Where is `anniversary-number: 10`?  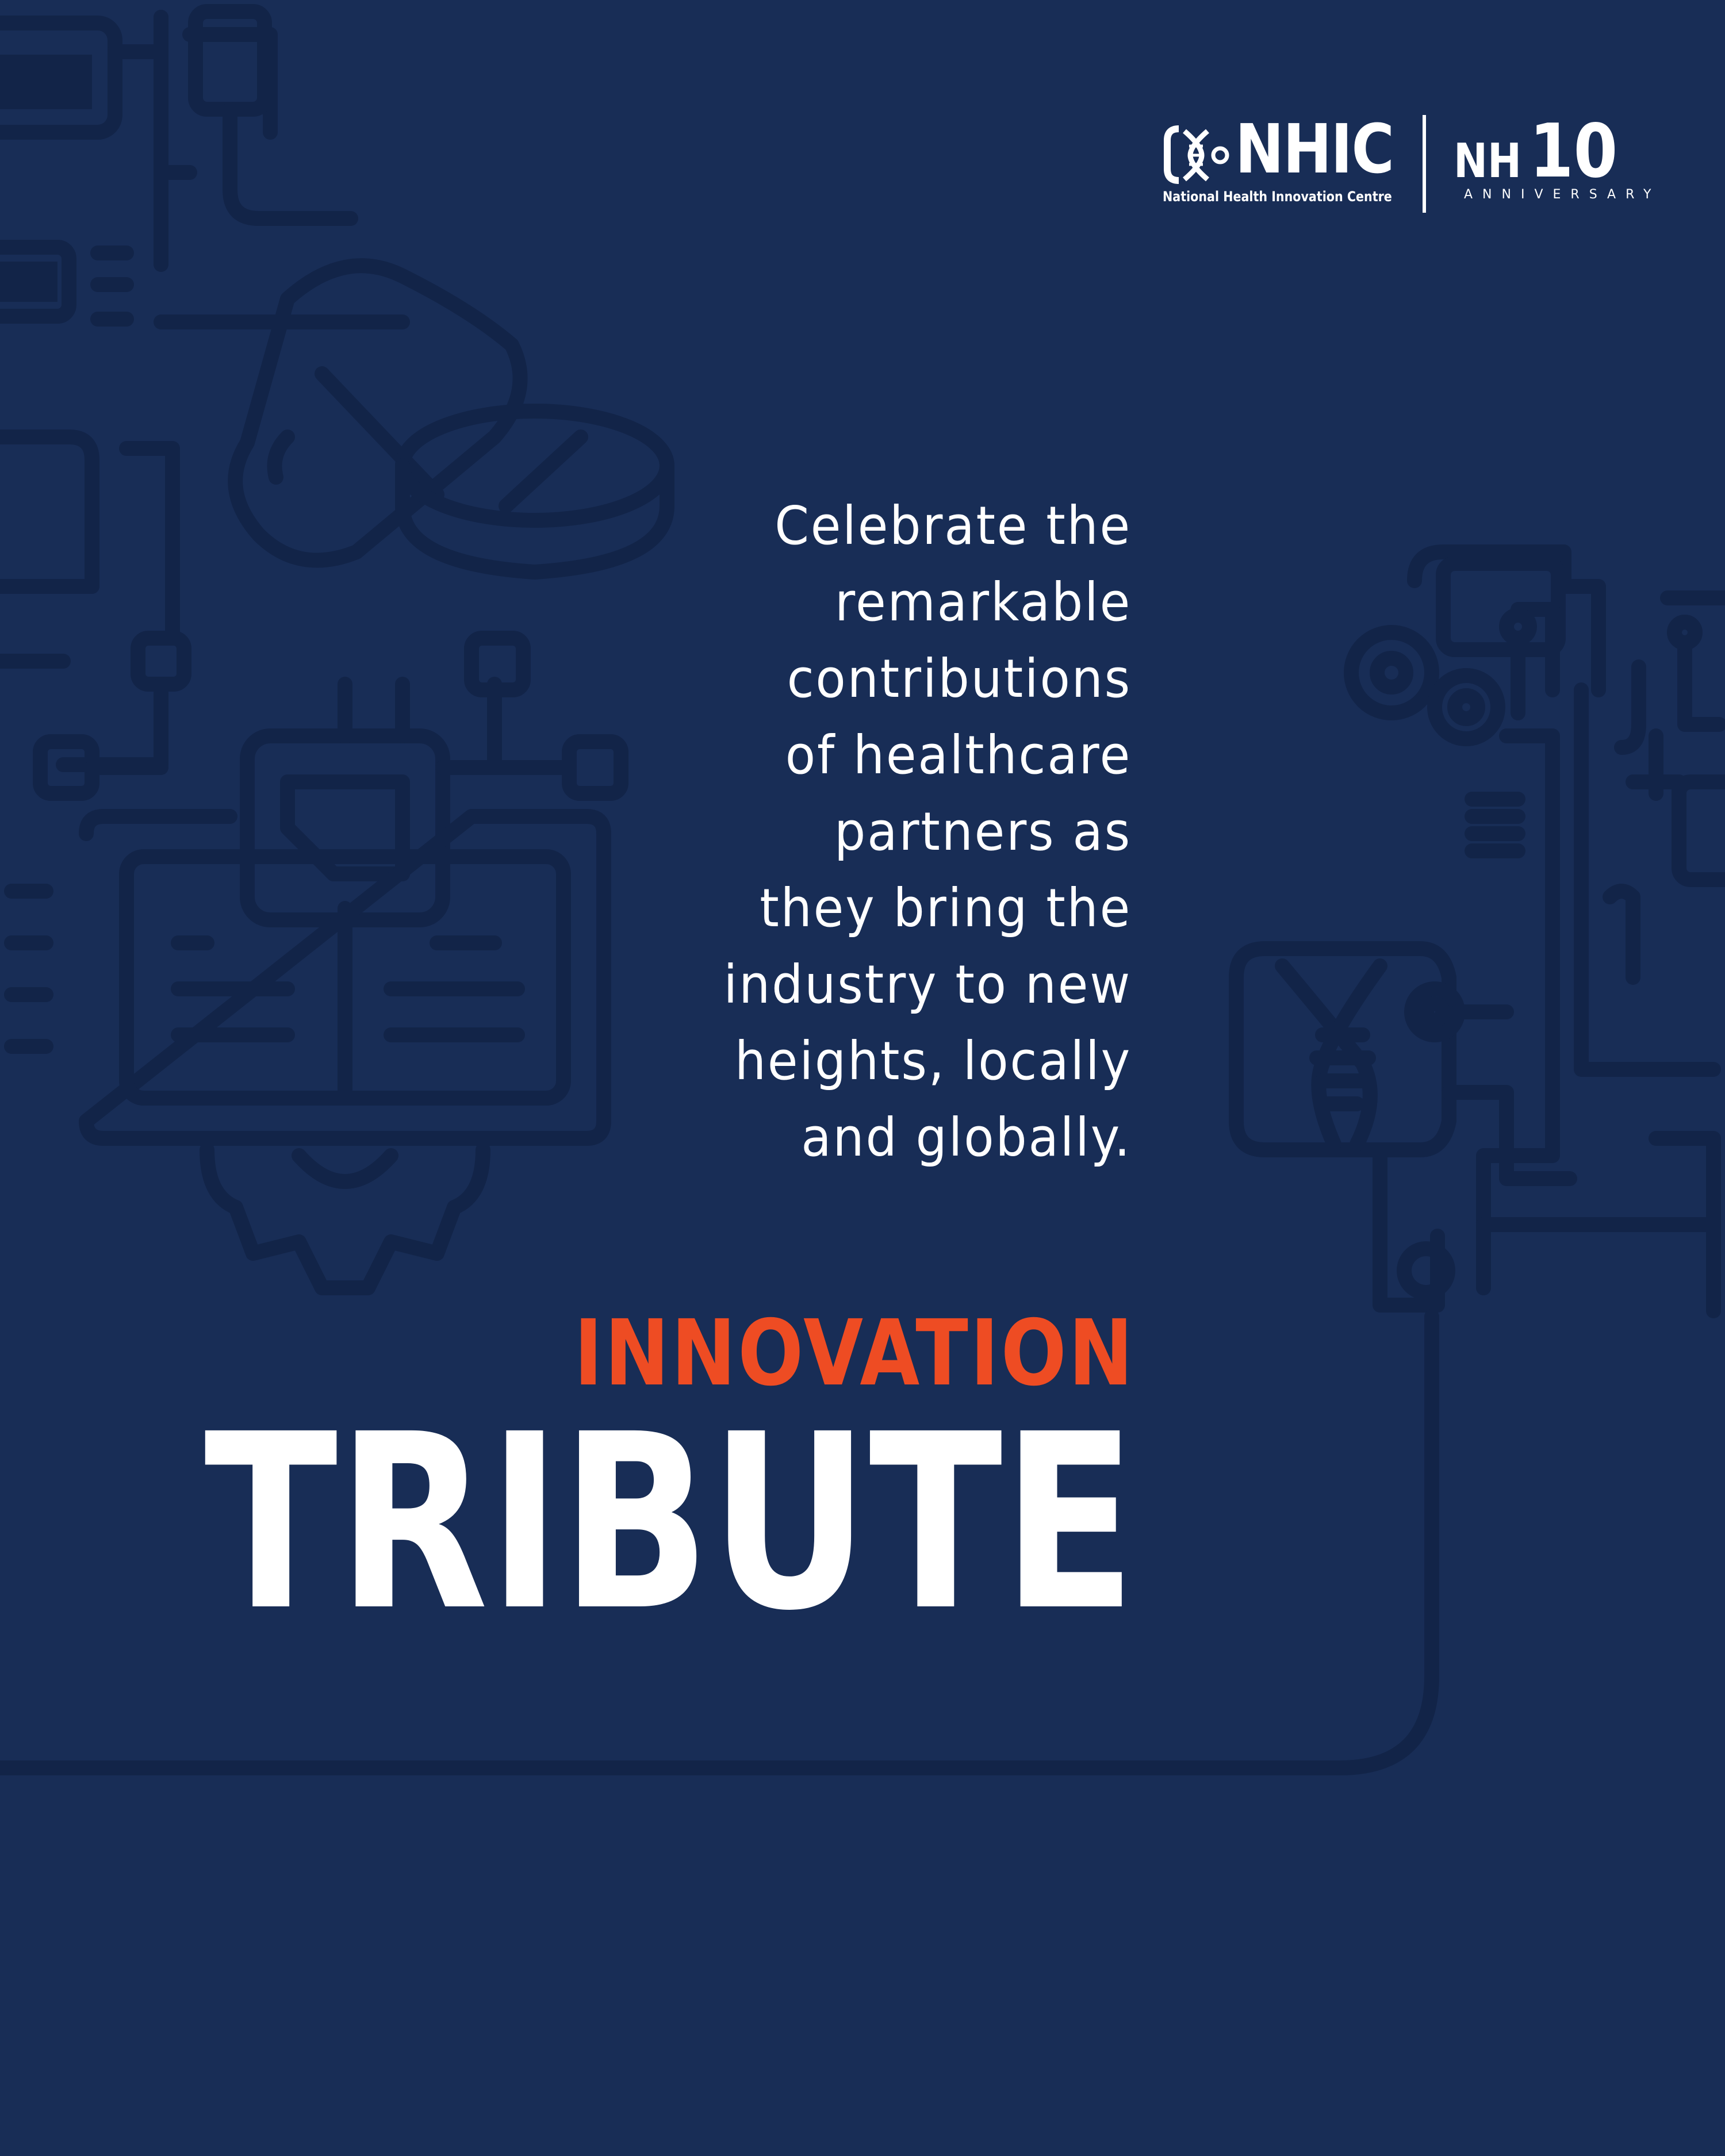 anniversary-number: 10 is located at coordinates (1573, 151).